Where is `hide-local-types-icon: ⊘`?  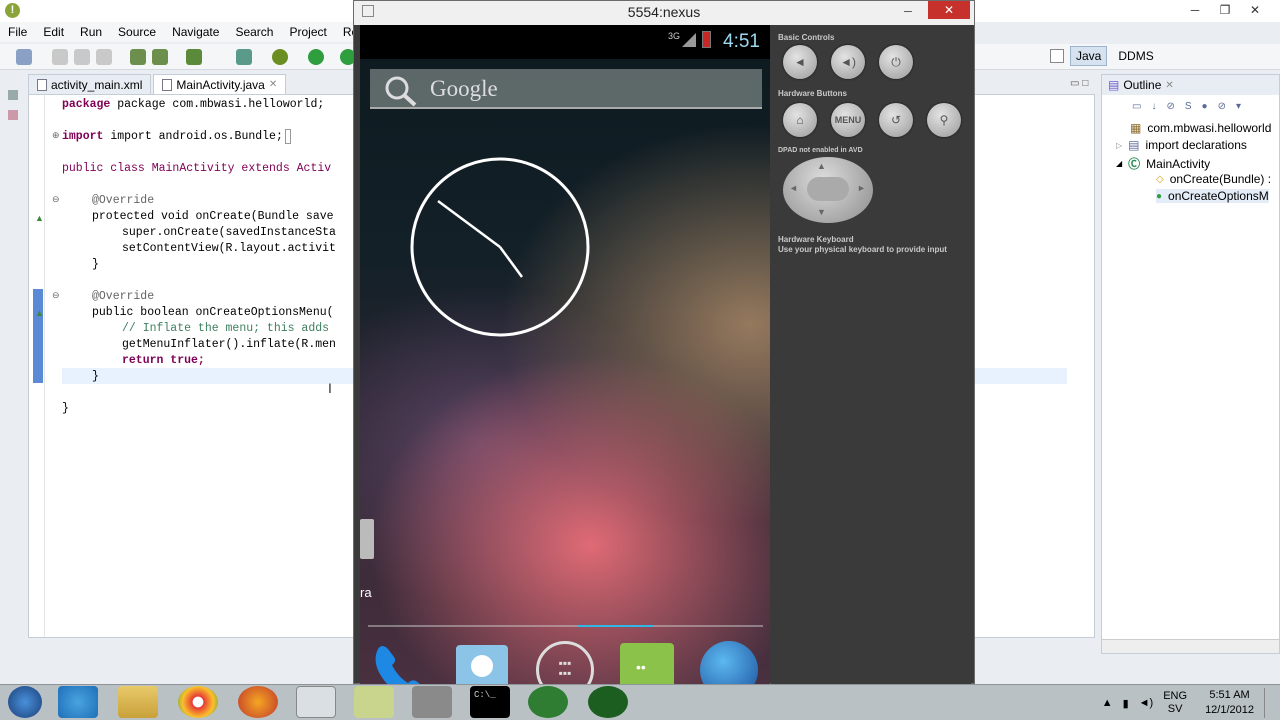 hide-local-types-icon: ⊘ is located at coordinates (1222, 106).